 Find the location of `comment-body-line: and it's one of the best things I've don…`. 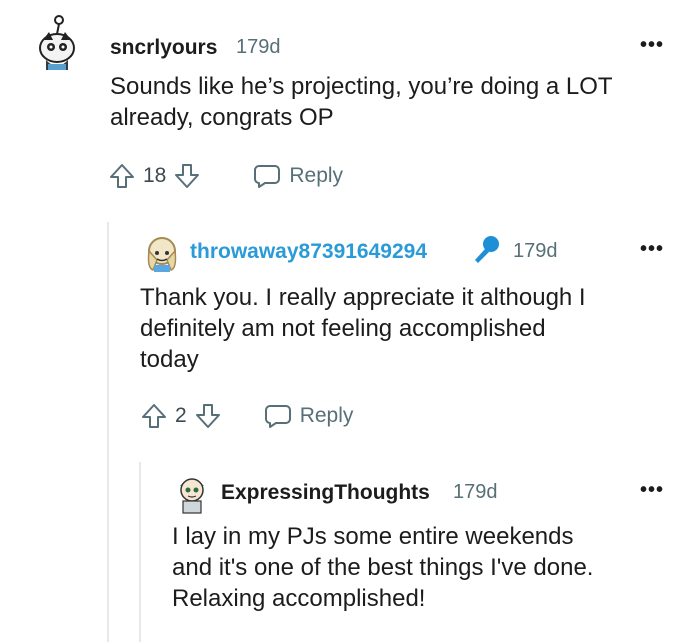

comment-body-line: and it's one of the best things I've don… is located at coordinates (383, 567).